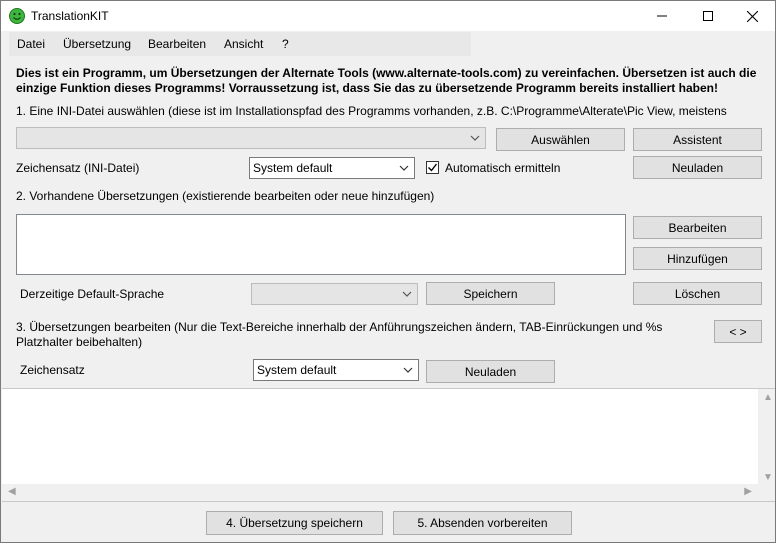 The image size is (776, 543). Describe the element at coordinates (31, 44) in the screenshot. I see `menu-datei: Datei` at that location.